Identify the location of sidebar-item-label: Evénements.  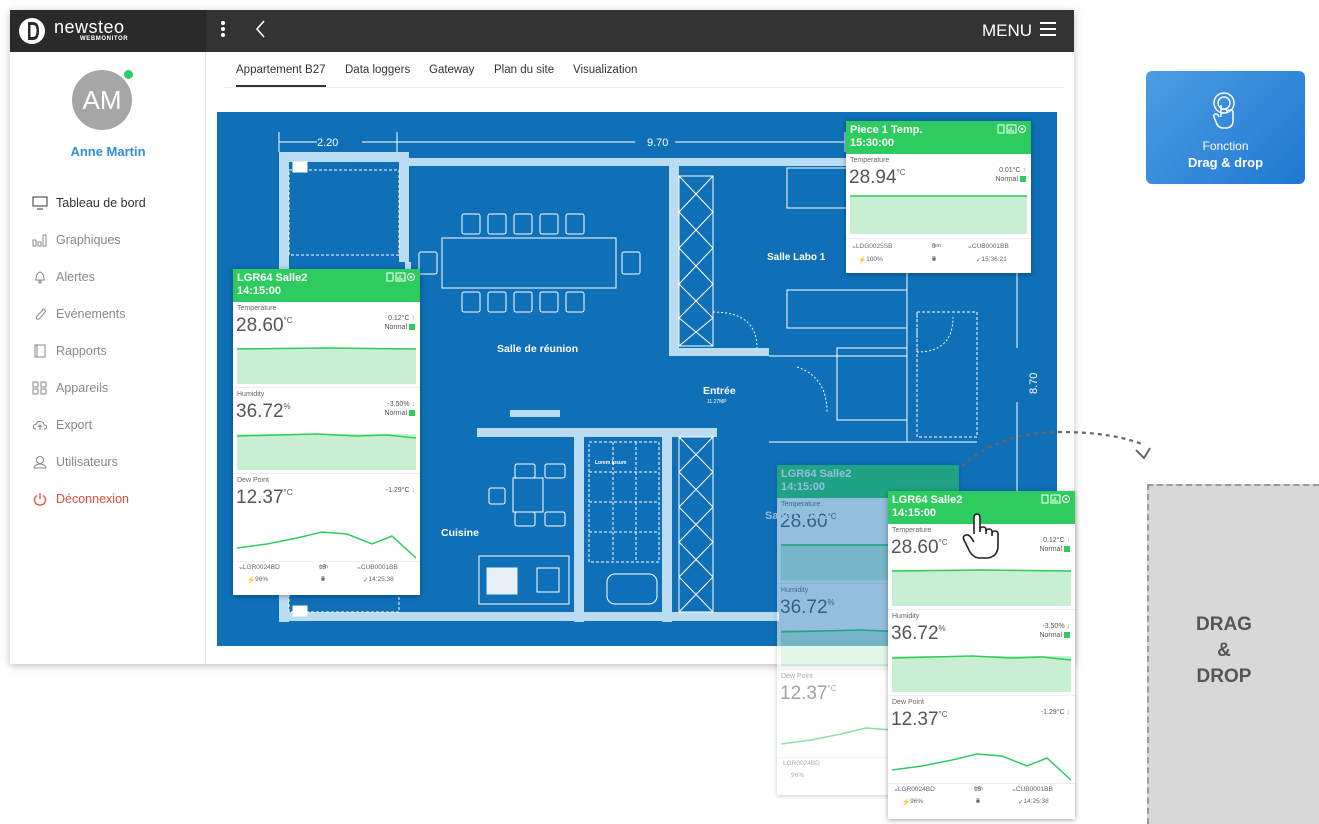
(91, 314).